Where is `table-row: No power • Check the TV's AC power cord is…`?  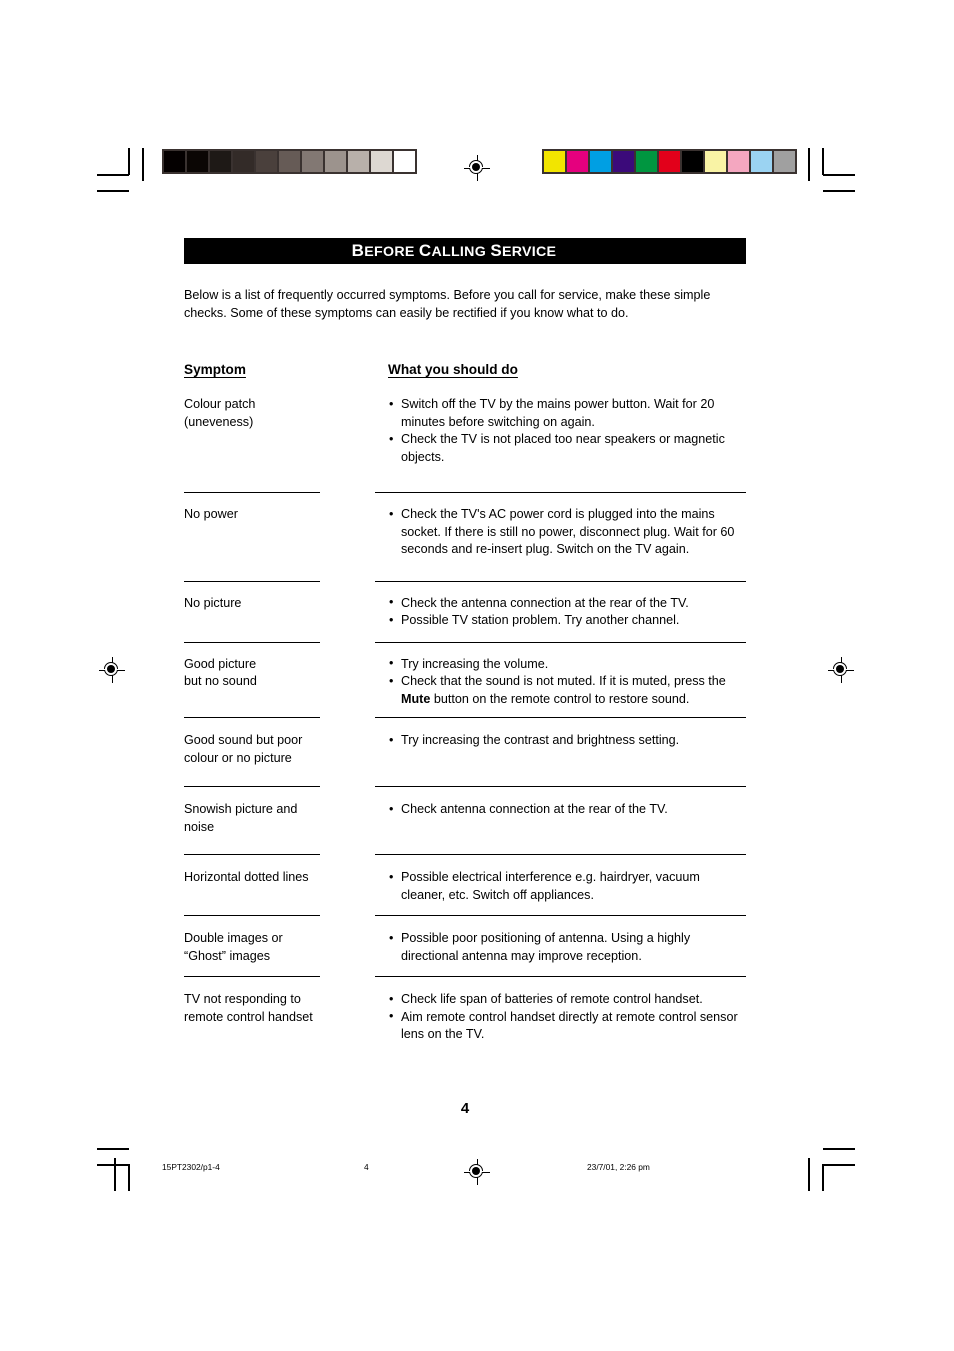
table-row: No power • Check the TV's AC power cord is… is located at coordinates (465, 526).